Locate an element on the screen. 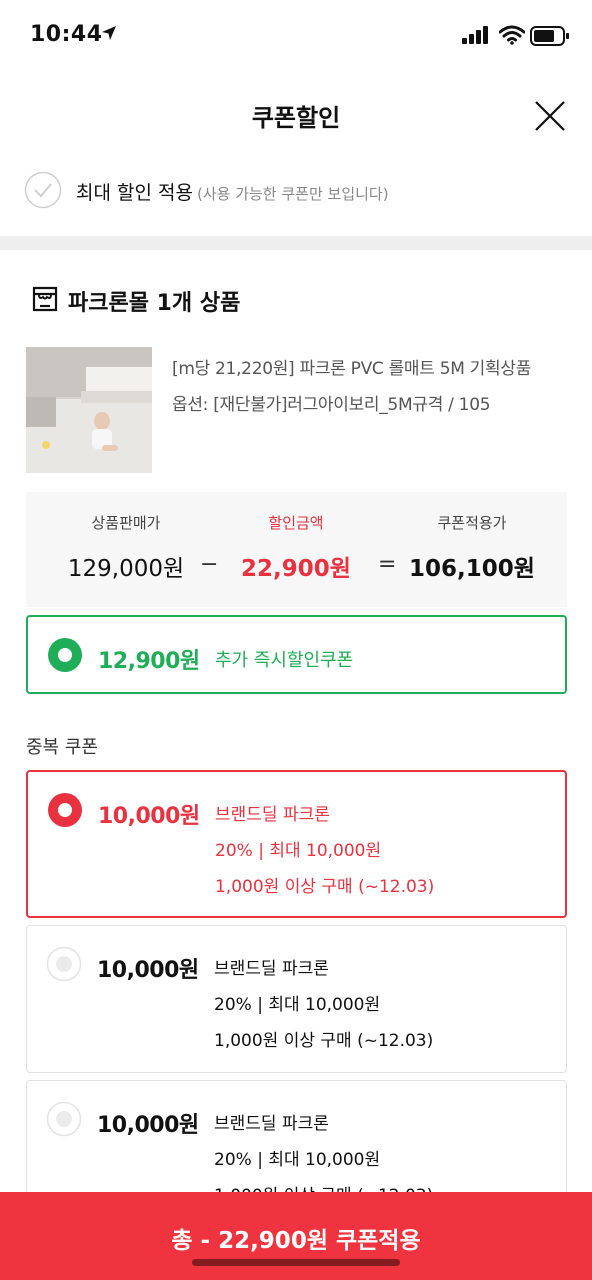 The height and width of the screenshot is (1280, 592). instant-coupon-name: 추가 즉시할인쿠폰 is located at coordinates (284, 660).